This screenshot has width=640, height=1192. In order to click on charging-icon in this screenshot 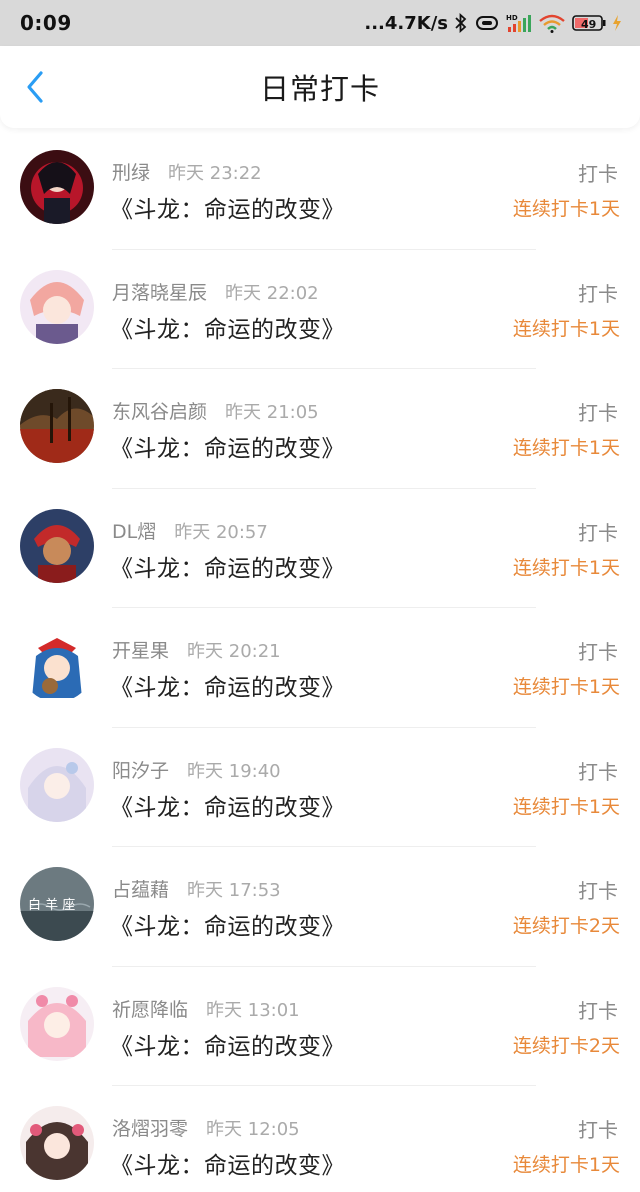, I will do `click(617, 23)`.